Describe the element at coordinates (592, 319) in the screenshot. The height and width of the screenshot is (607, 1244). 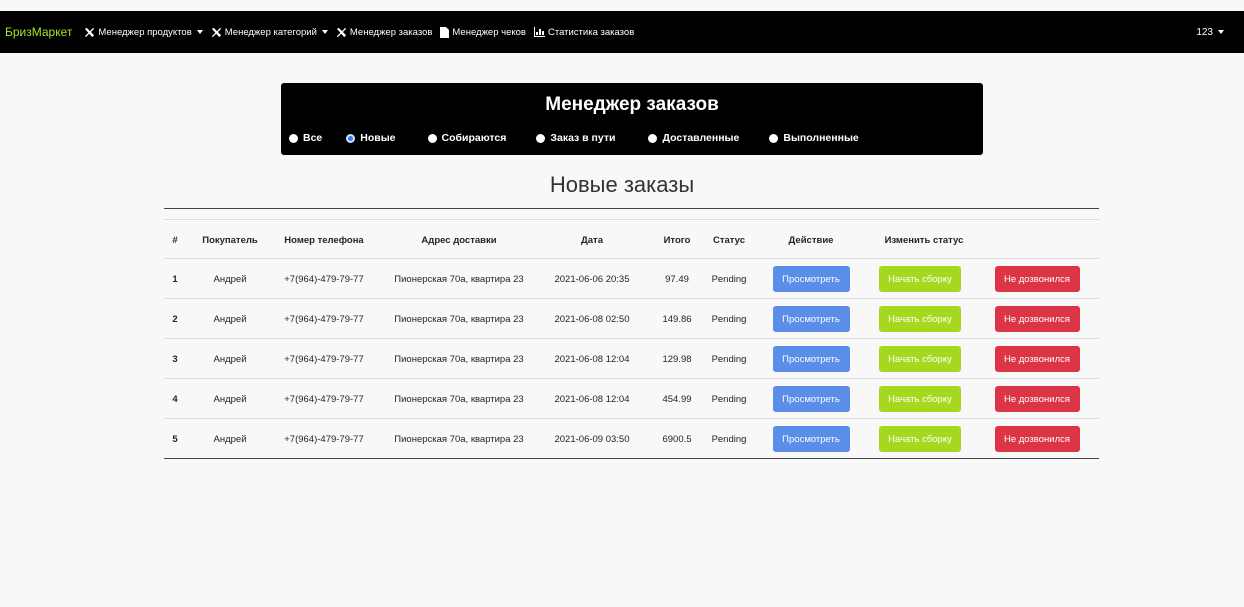
I see `row-date: 2021-06-08 02:50` at that location.